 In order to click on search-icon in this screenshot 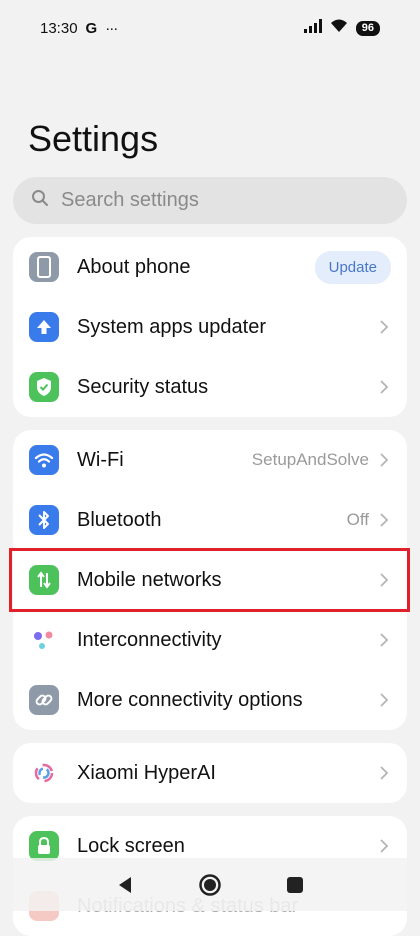, I will do `click(40, 200)`.